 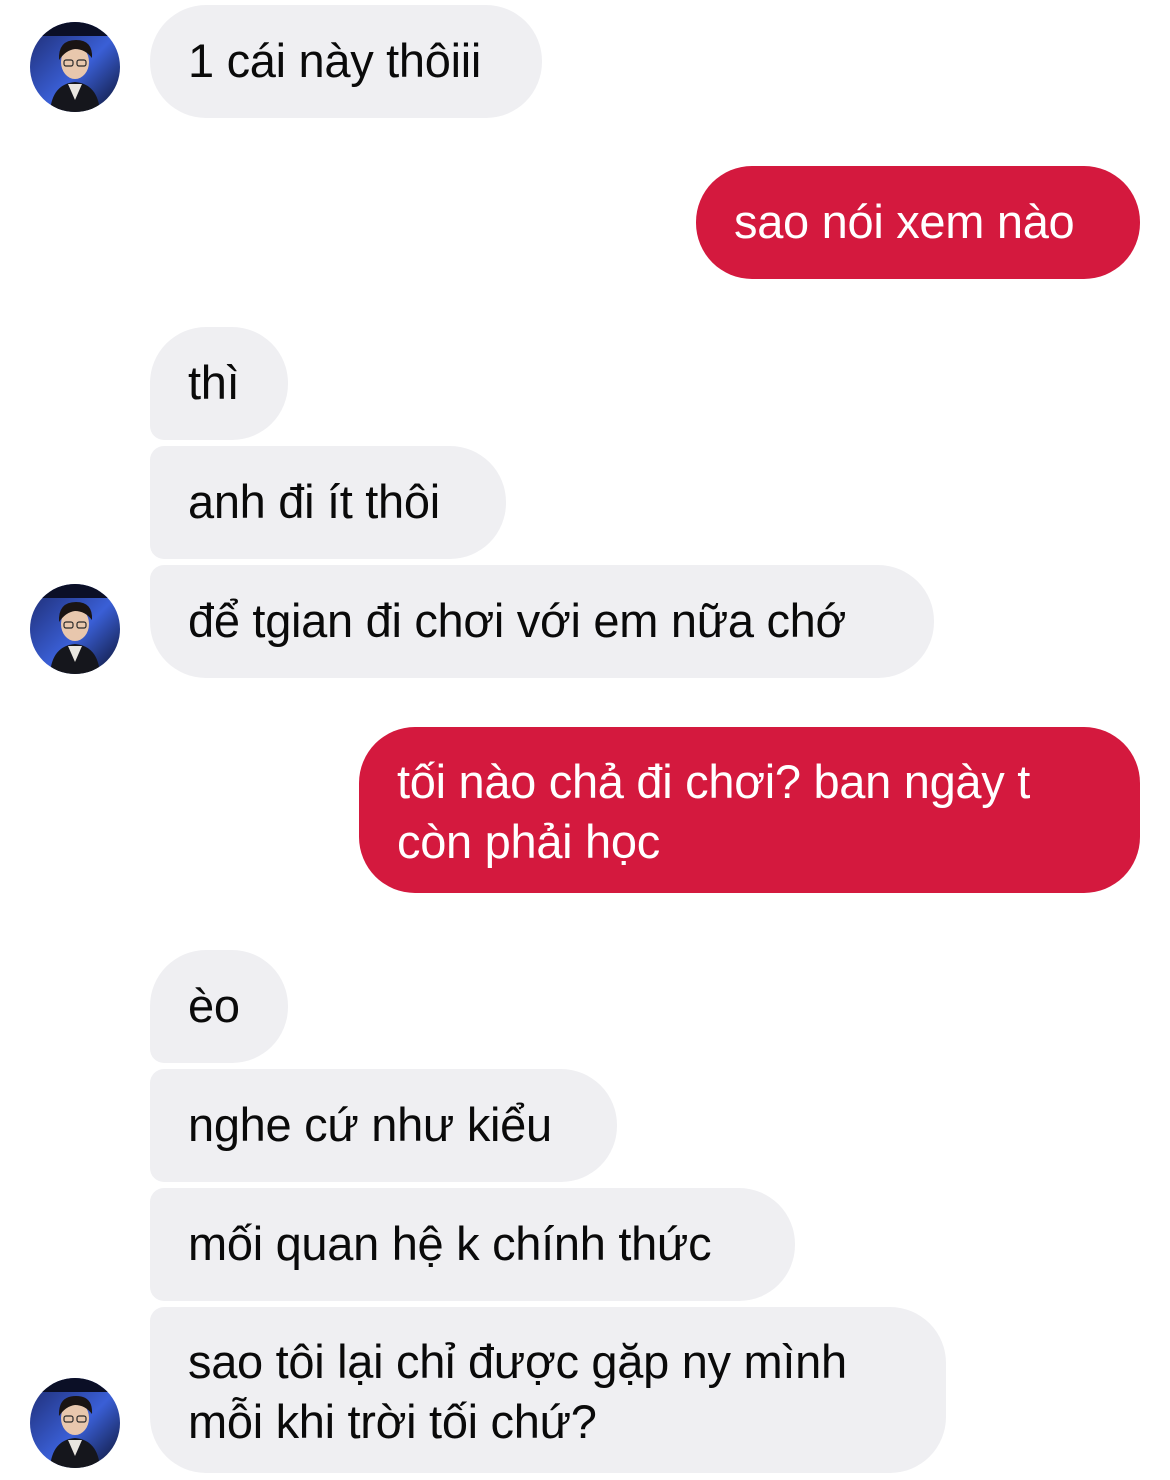 I want to click on message-bubble-received: anh đi ít thôi, so click(x=328, y=502).